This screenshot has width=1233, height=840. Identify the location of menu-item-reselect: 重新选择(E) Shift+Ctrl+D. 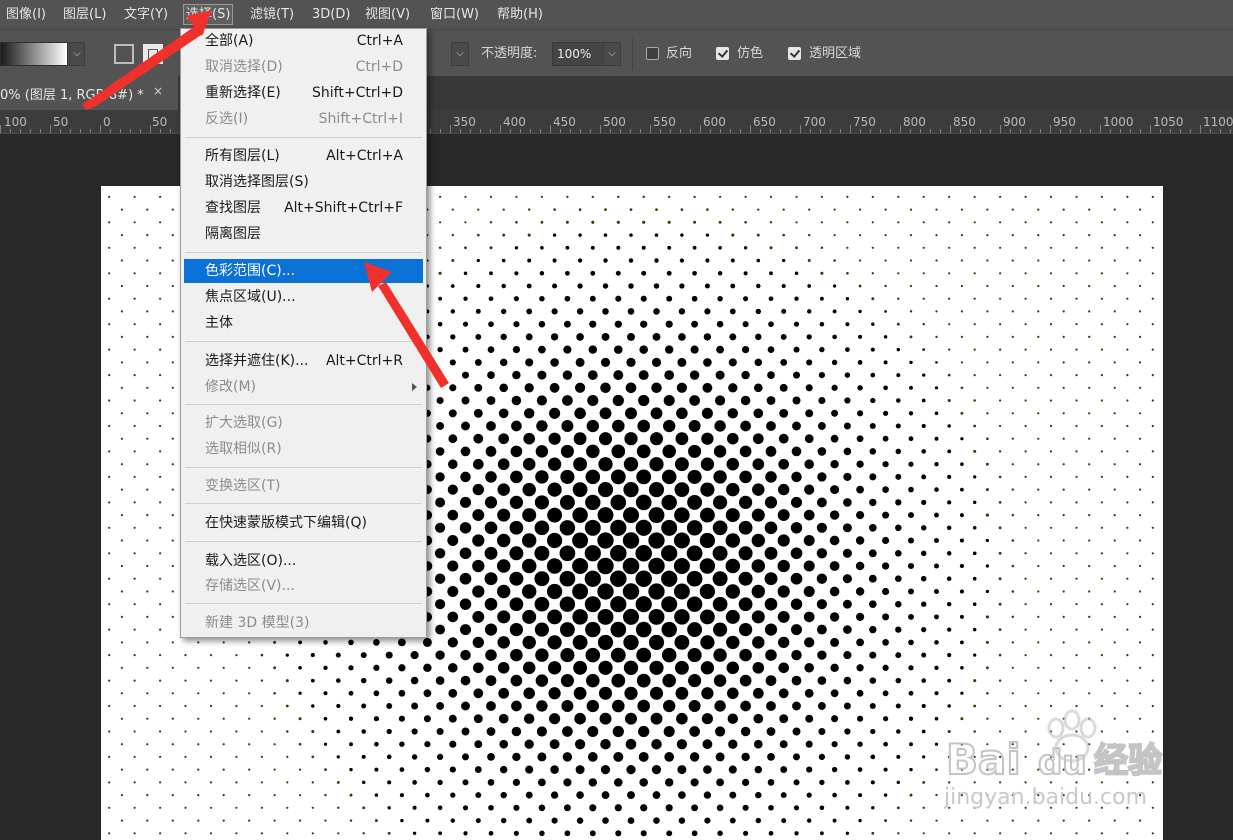
(303, 93).